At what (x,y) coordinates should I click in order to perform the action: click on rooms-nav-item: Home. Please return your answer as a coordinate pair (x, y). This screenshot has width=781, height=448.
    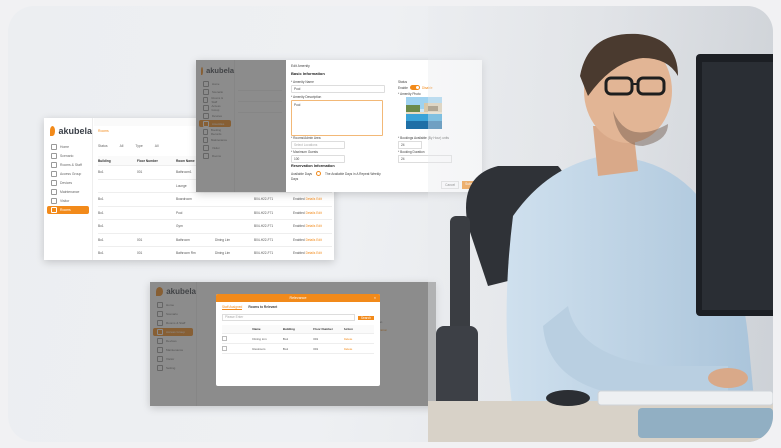
    Looking at the image, I should click on (68, 147).